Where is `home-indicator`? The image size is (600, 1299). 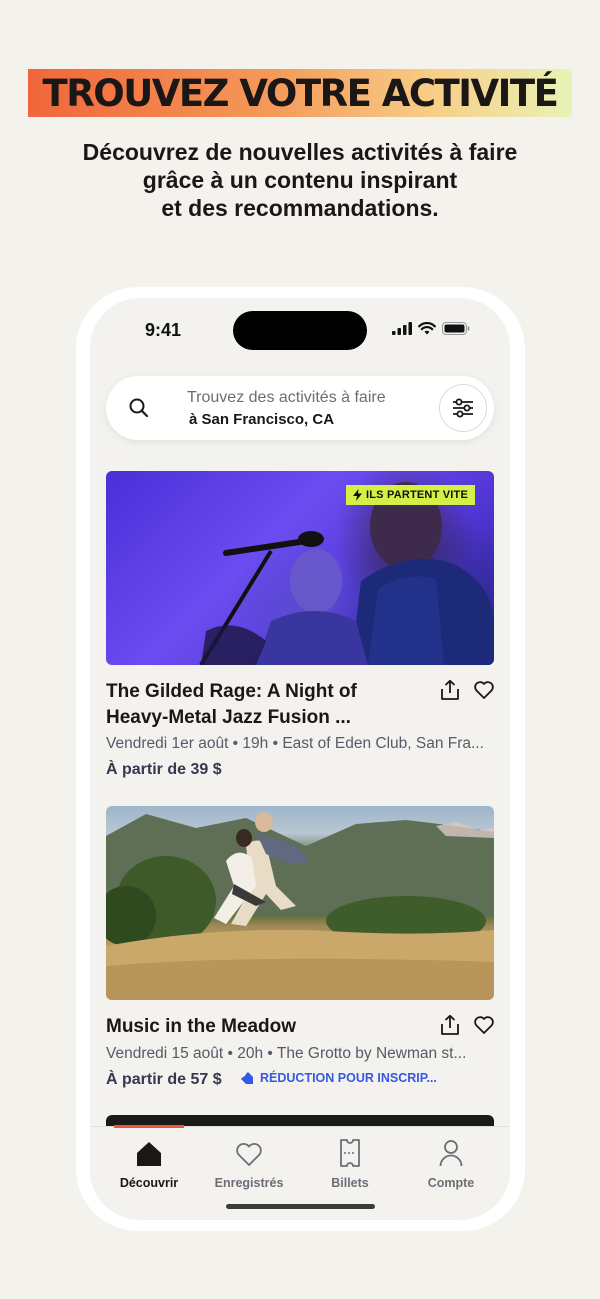 home-indicator is located at coordinates (300, 1206).